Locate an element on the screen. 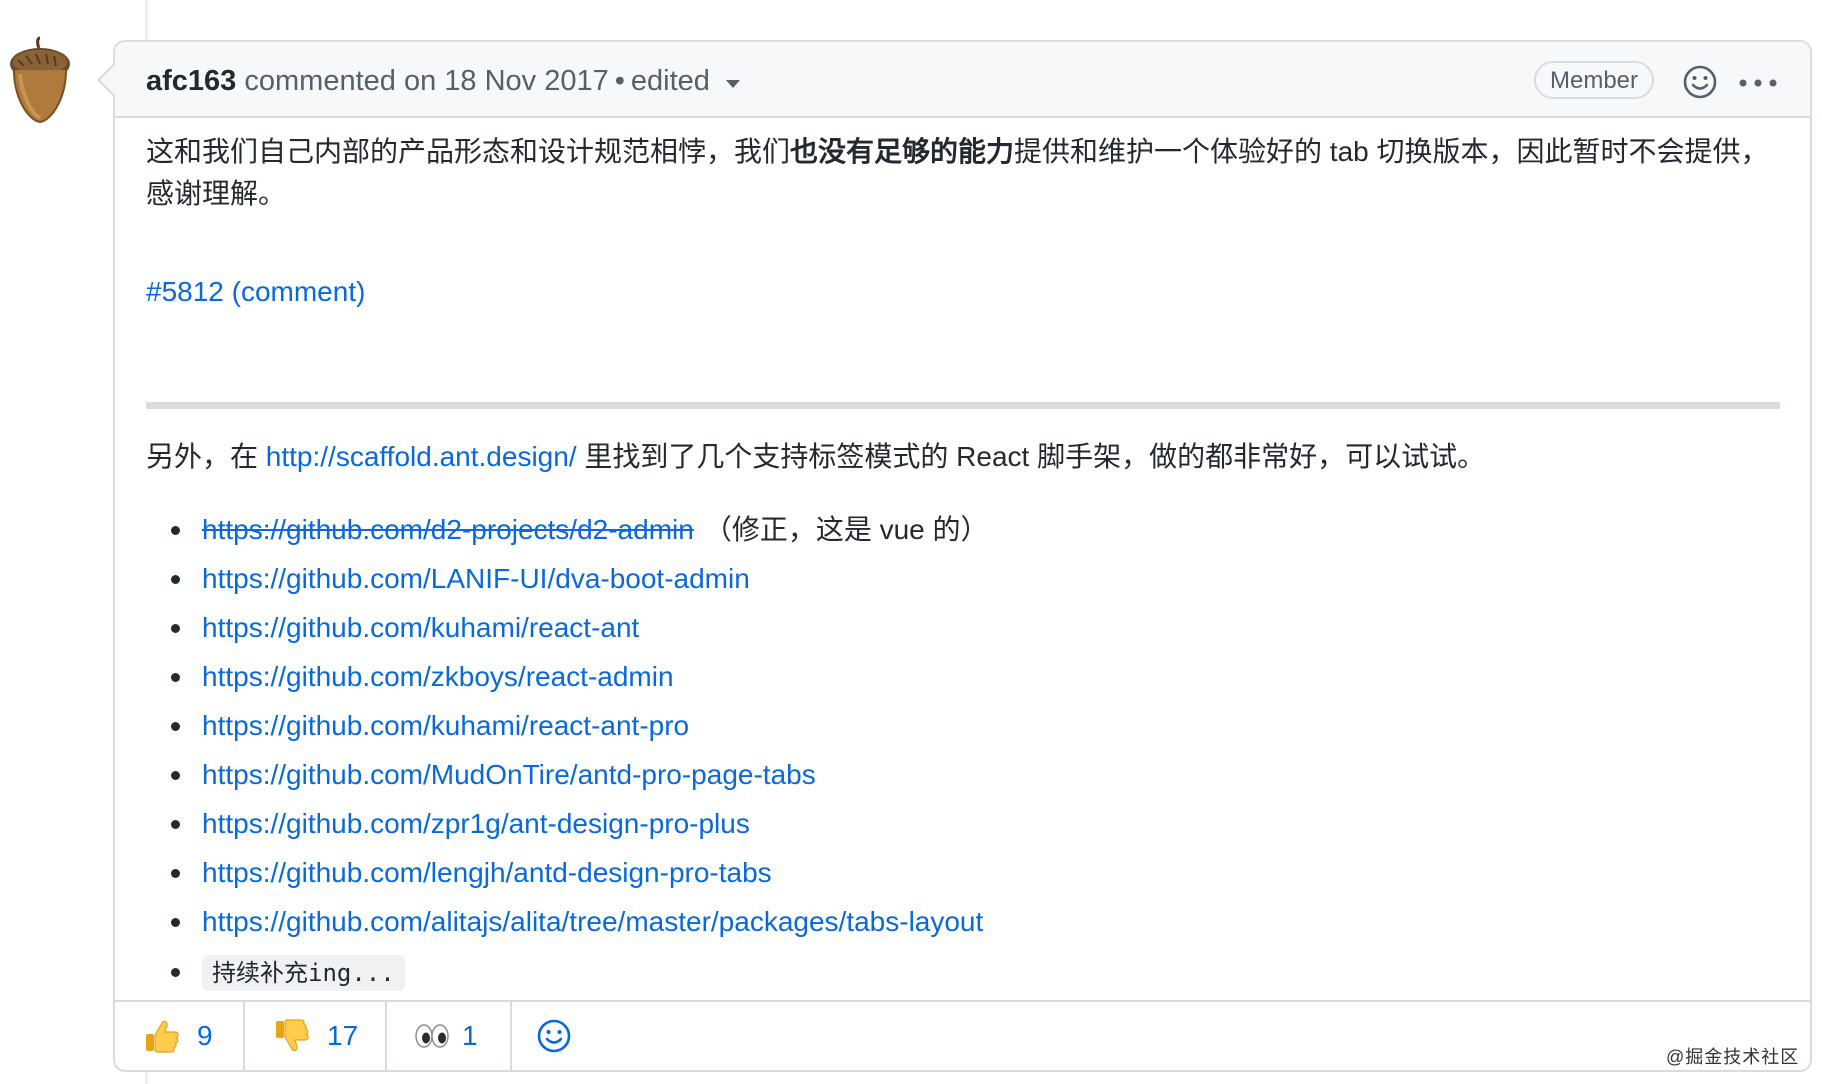  paragraph-2-start: 另外，在 is located at coordinates (206, 456).